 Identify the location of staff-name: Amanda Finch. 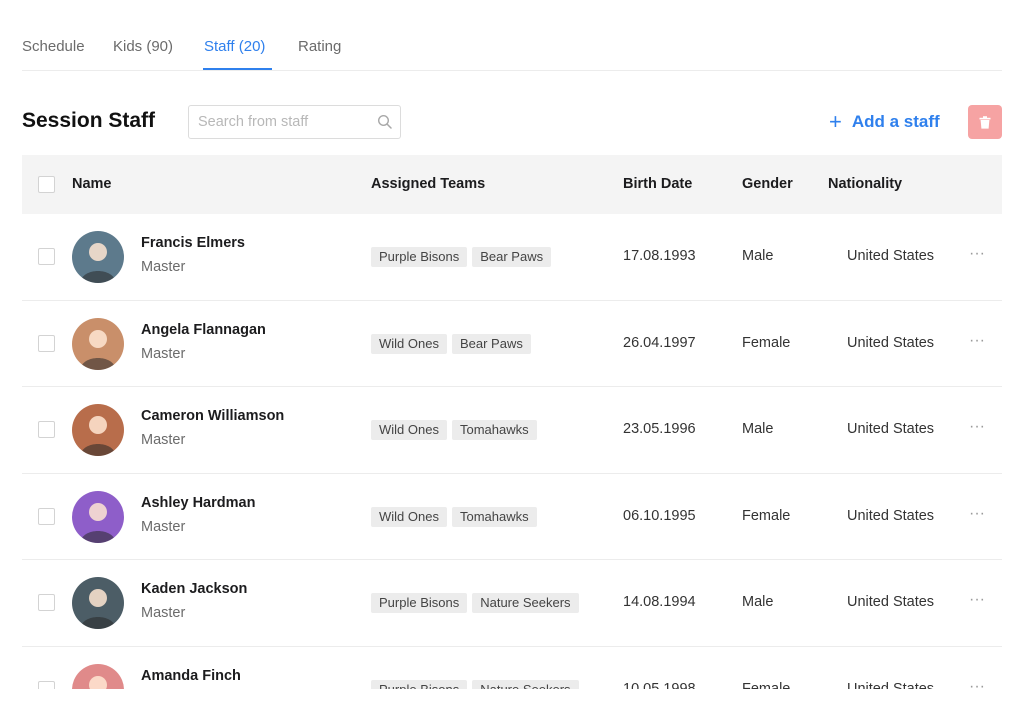
(191, 675).